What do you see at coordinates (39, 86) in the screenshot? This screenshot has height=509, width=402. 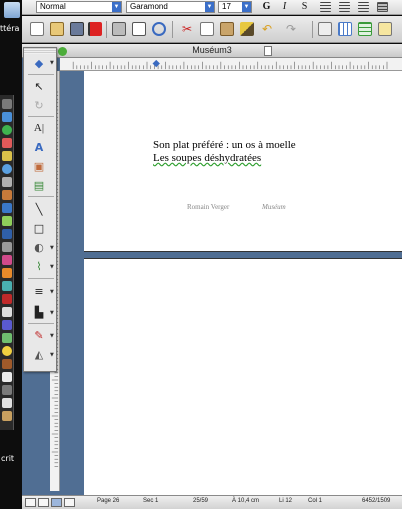 I see `select-arrow-icon: ↖` at bounding box center [39, 86].